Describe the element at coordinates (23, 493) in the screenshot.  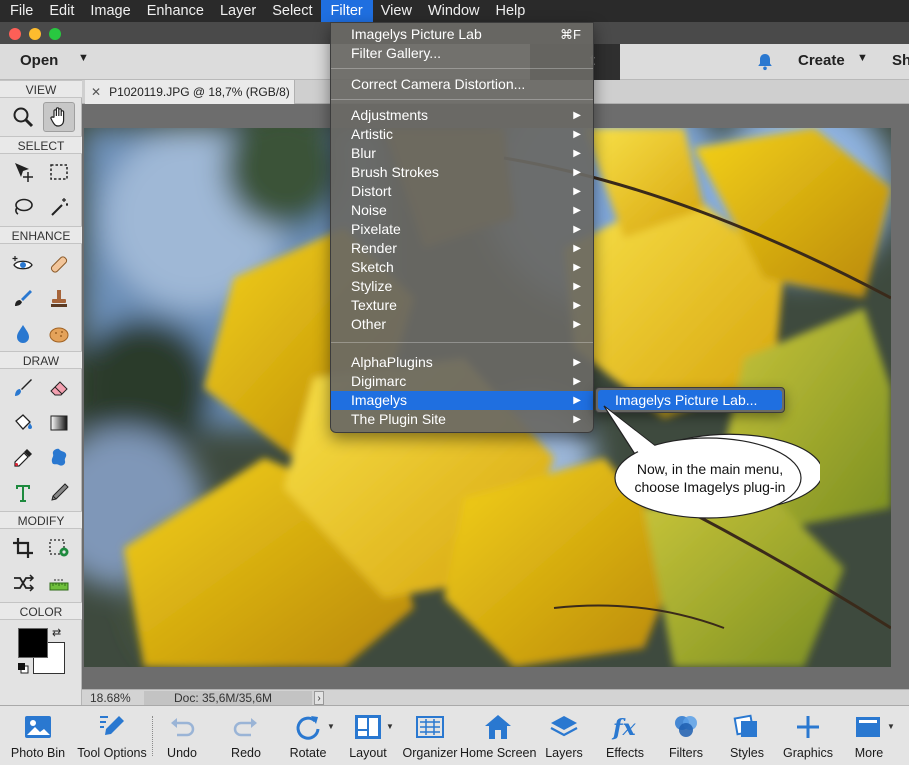
I see `type-tool-icon` at that location.